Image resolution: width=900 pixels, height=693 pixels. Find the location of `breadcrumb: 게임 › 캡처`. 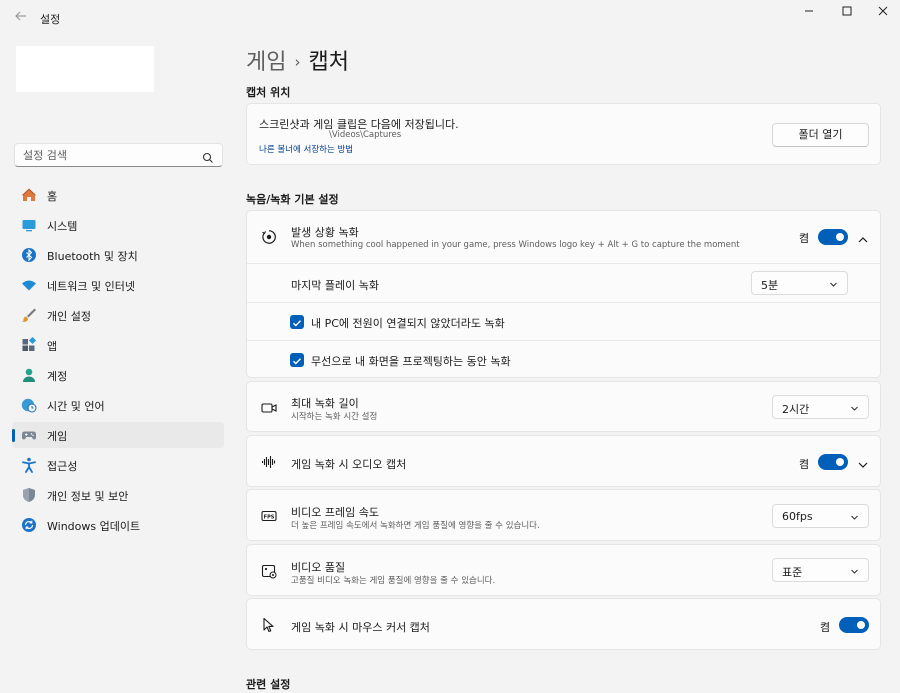

breadcrumb: 게임 › 캡처 is located at coordinates (297, 60).